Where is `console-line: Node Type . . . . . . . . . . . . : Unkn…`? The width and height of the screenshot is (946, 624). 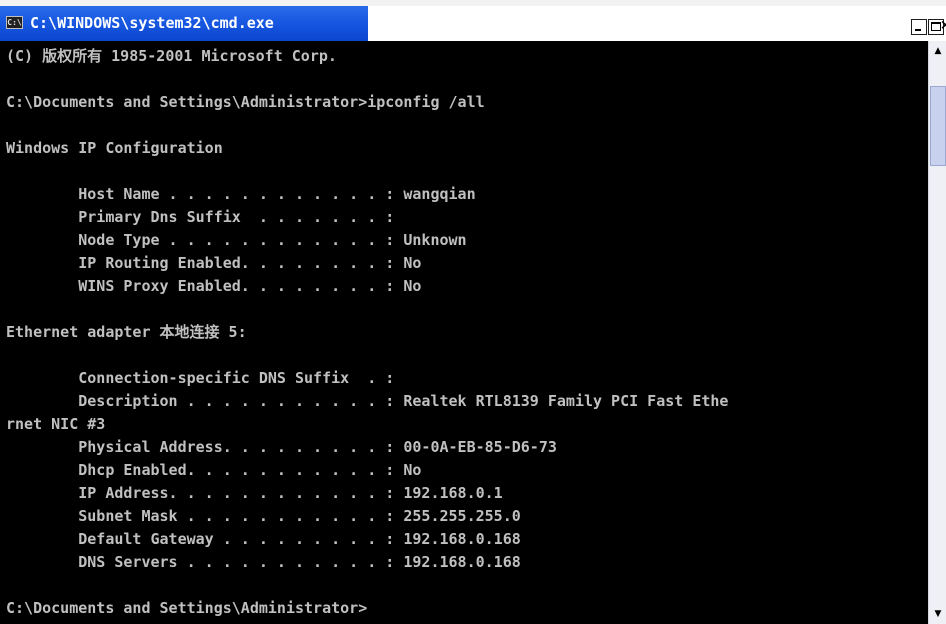
console-line: Node Type . . . . . . . . . . . . : Unkn… is located at coordinates (236, 240).